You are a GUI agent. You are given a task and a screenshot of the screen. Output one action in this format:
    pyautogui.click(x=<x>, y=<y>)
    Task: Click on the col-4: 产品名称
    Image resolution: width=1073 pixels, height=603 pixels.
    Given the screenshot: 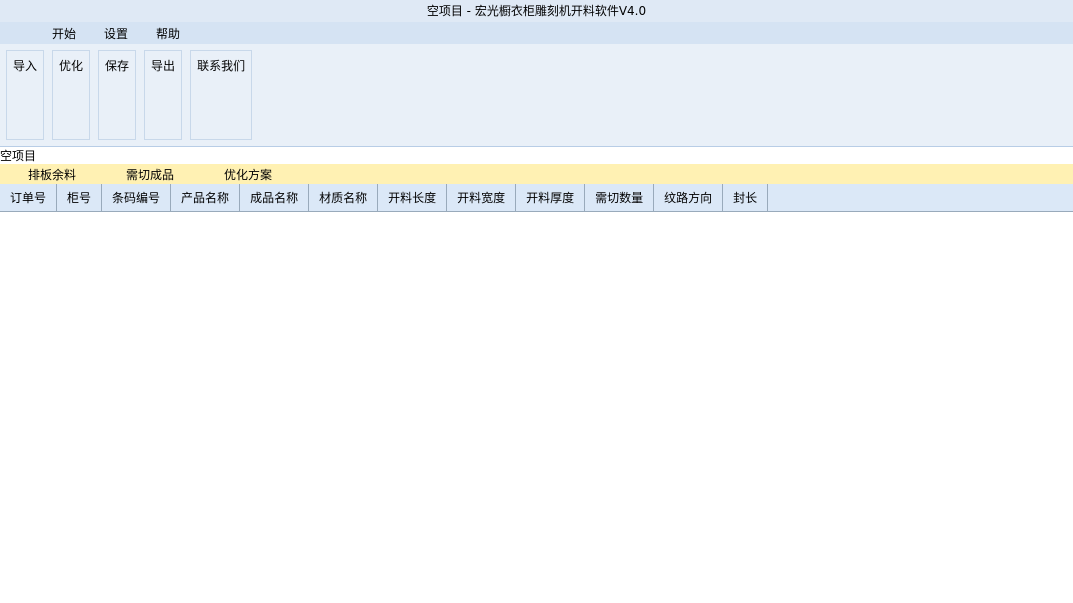 What is the action you would take?
    pyautogui.click(x=206, y=197)
    